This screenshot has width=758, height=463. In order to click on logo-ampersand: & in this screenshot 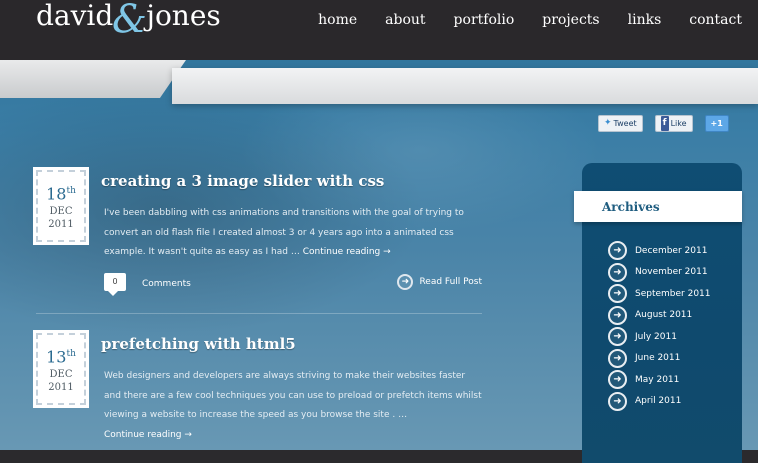, I will do `click(130, 21)`.